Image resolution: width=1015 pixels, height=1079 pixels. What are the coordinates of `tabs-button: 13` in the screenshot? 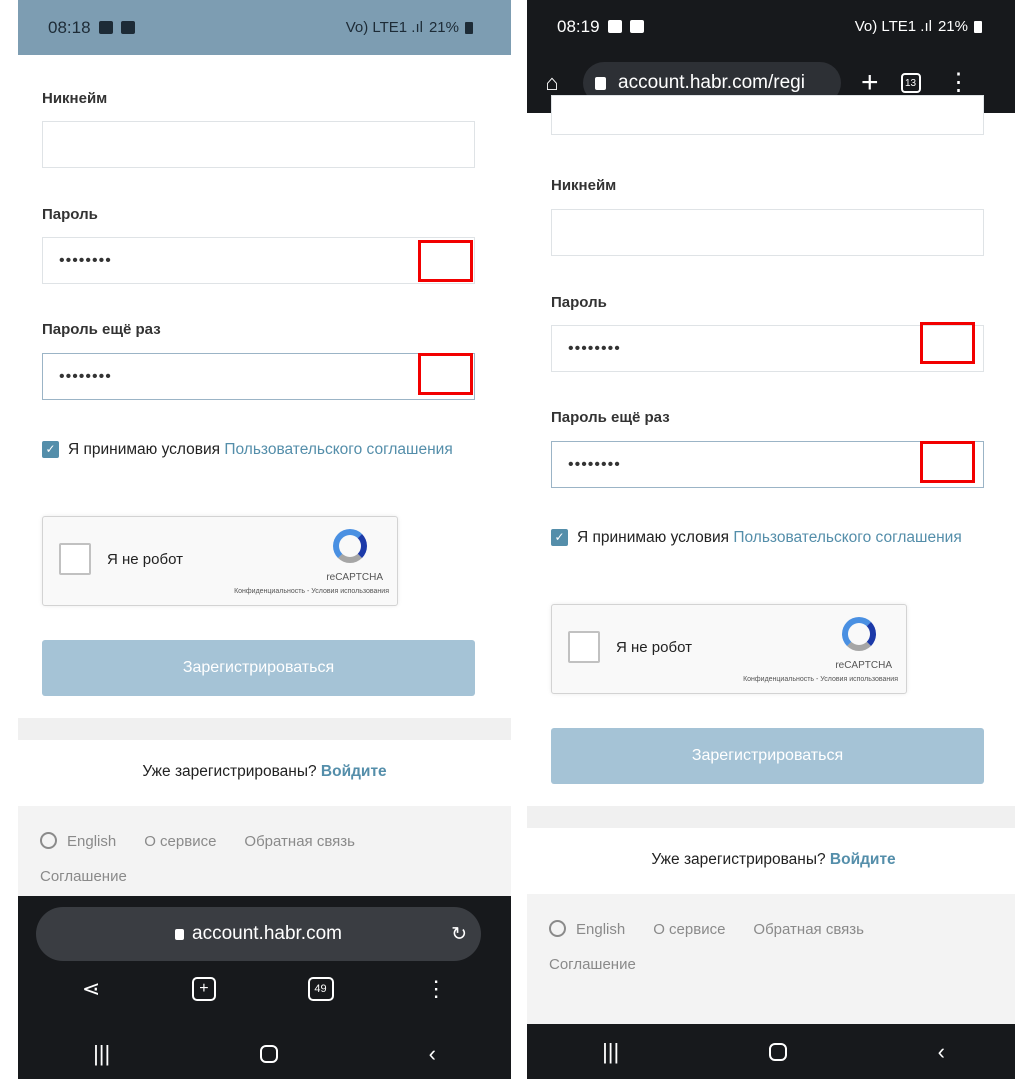 It's located at (910, 83).